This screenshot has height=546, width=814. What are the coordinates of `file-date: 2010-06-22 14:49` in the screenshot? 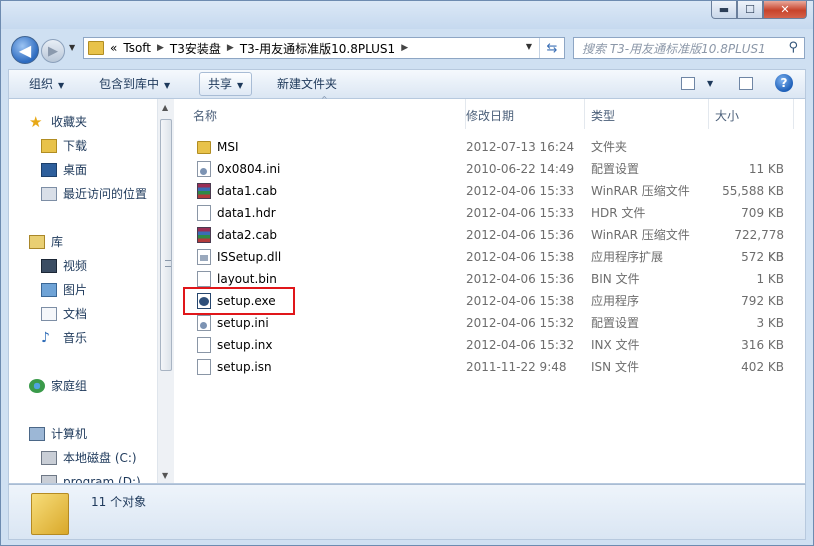 It's located at (520, 169).